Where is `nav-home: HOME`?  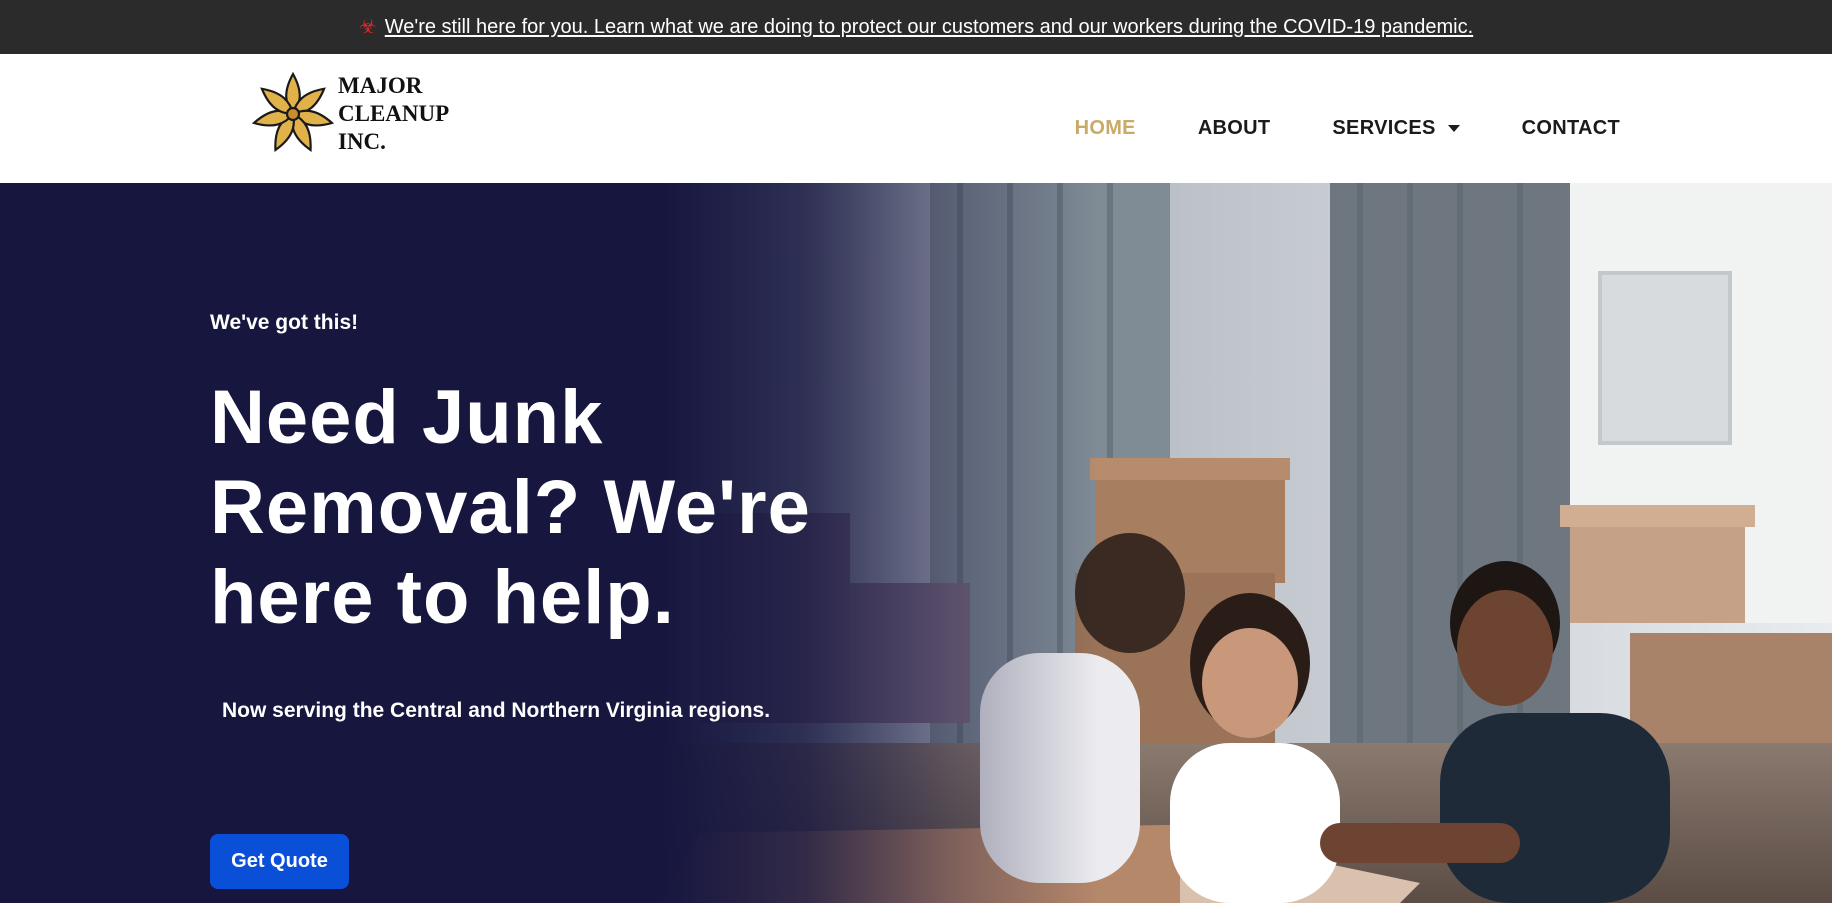
nav-home: HOME is located at coordinates (1105, 128).